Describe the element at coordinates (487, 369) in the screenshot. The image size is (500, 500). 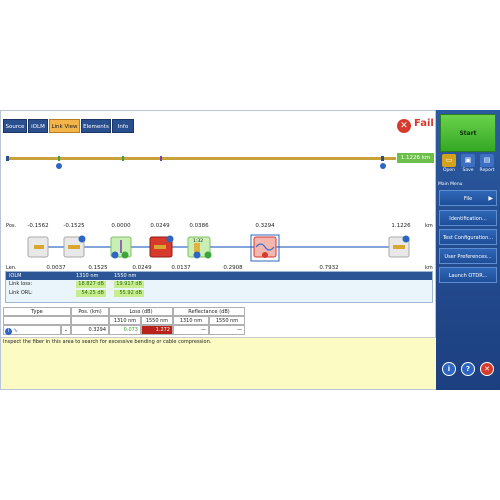
I see `exit-icon: ✕` at that location.